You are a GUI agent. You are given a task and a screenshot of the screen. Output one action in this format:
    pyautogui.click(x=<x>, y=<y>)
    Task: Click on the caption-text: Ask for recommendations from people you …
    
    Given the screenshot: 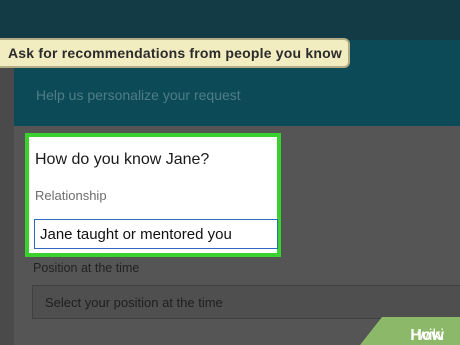 What is the action you would take?
    pyautogui.click(x=175, y=53)
    